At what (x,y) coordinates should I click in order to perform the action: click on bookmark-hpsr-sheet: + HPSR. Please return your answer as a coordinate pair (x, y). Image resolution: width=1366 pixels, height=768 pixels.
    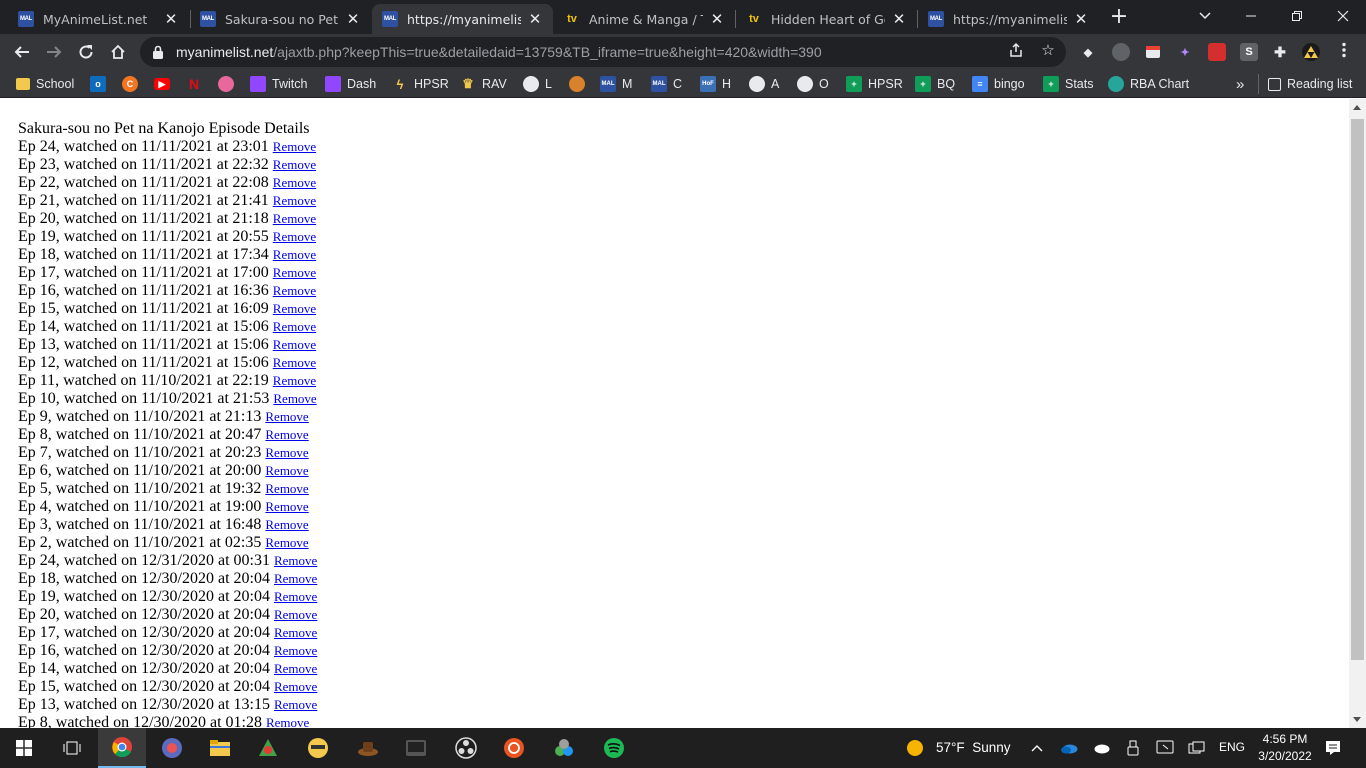
    Looking at the image, I should click on (874, 84).